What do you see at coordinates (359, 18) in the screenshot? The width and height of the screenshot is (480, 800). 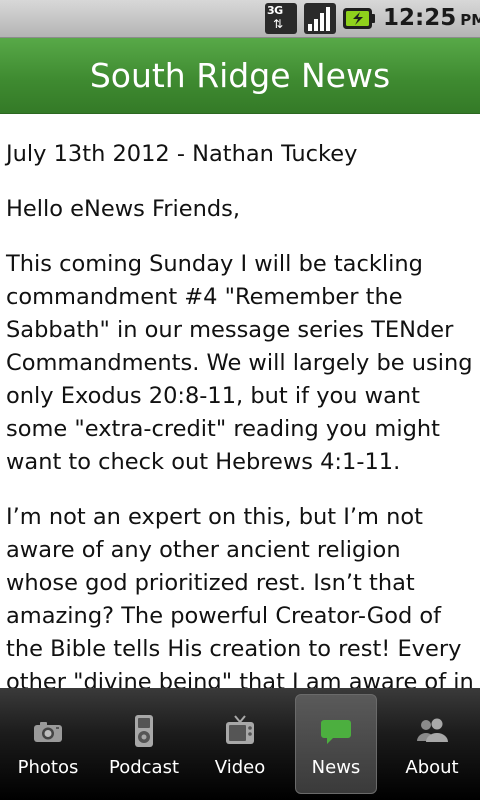 I see `battery-charging-icon` at bounding box center [359, 18].